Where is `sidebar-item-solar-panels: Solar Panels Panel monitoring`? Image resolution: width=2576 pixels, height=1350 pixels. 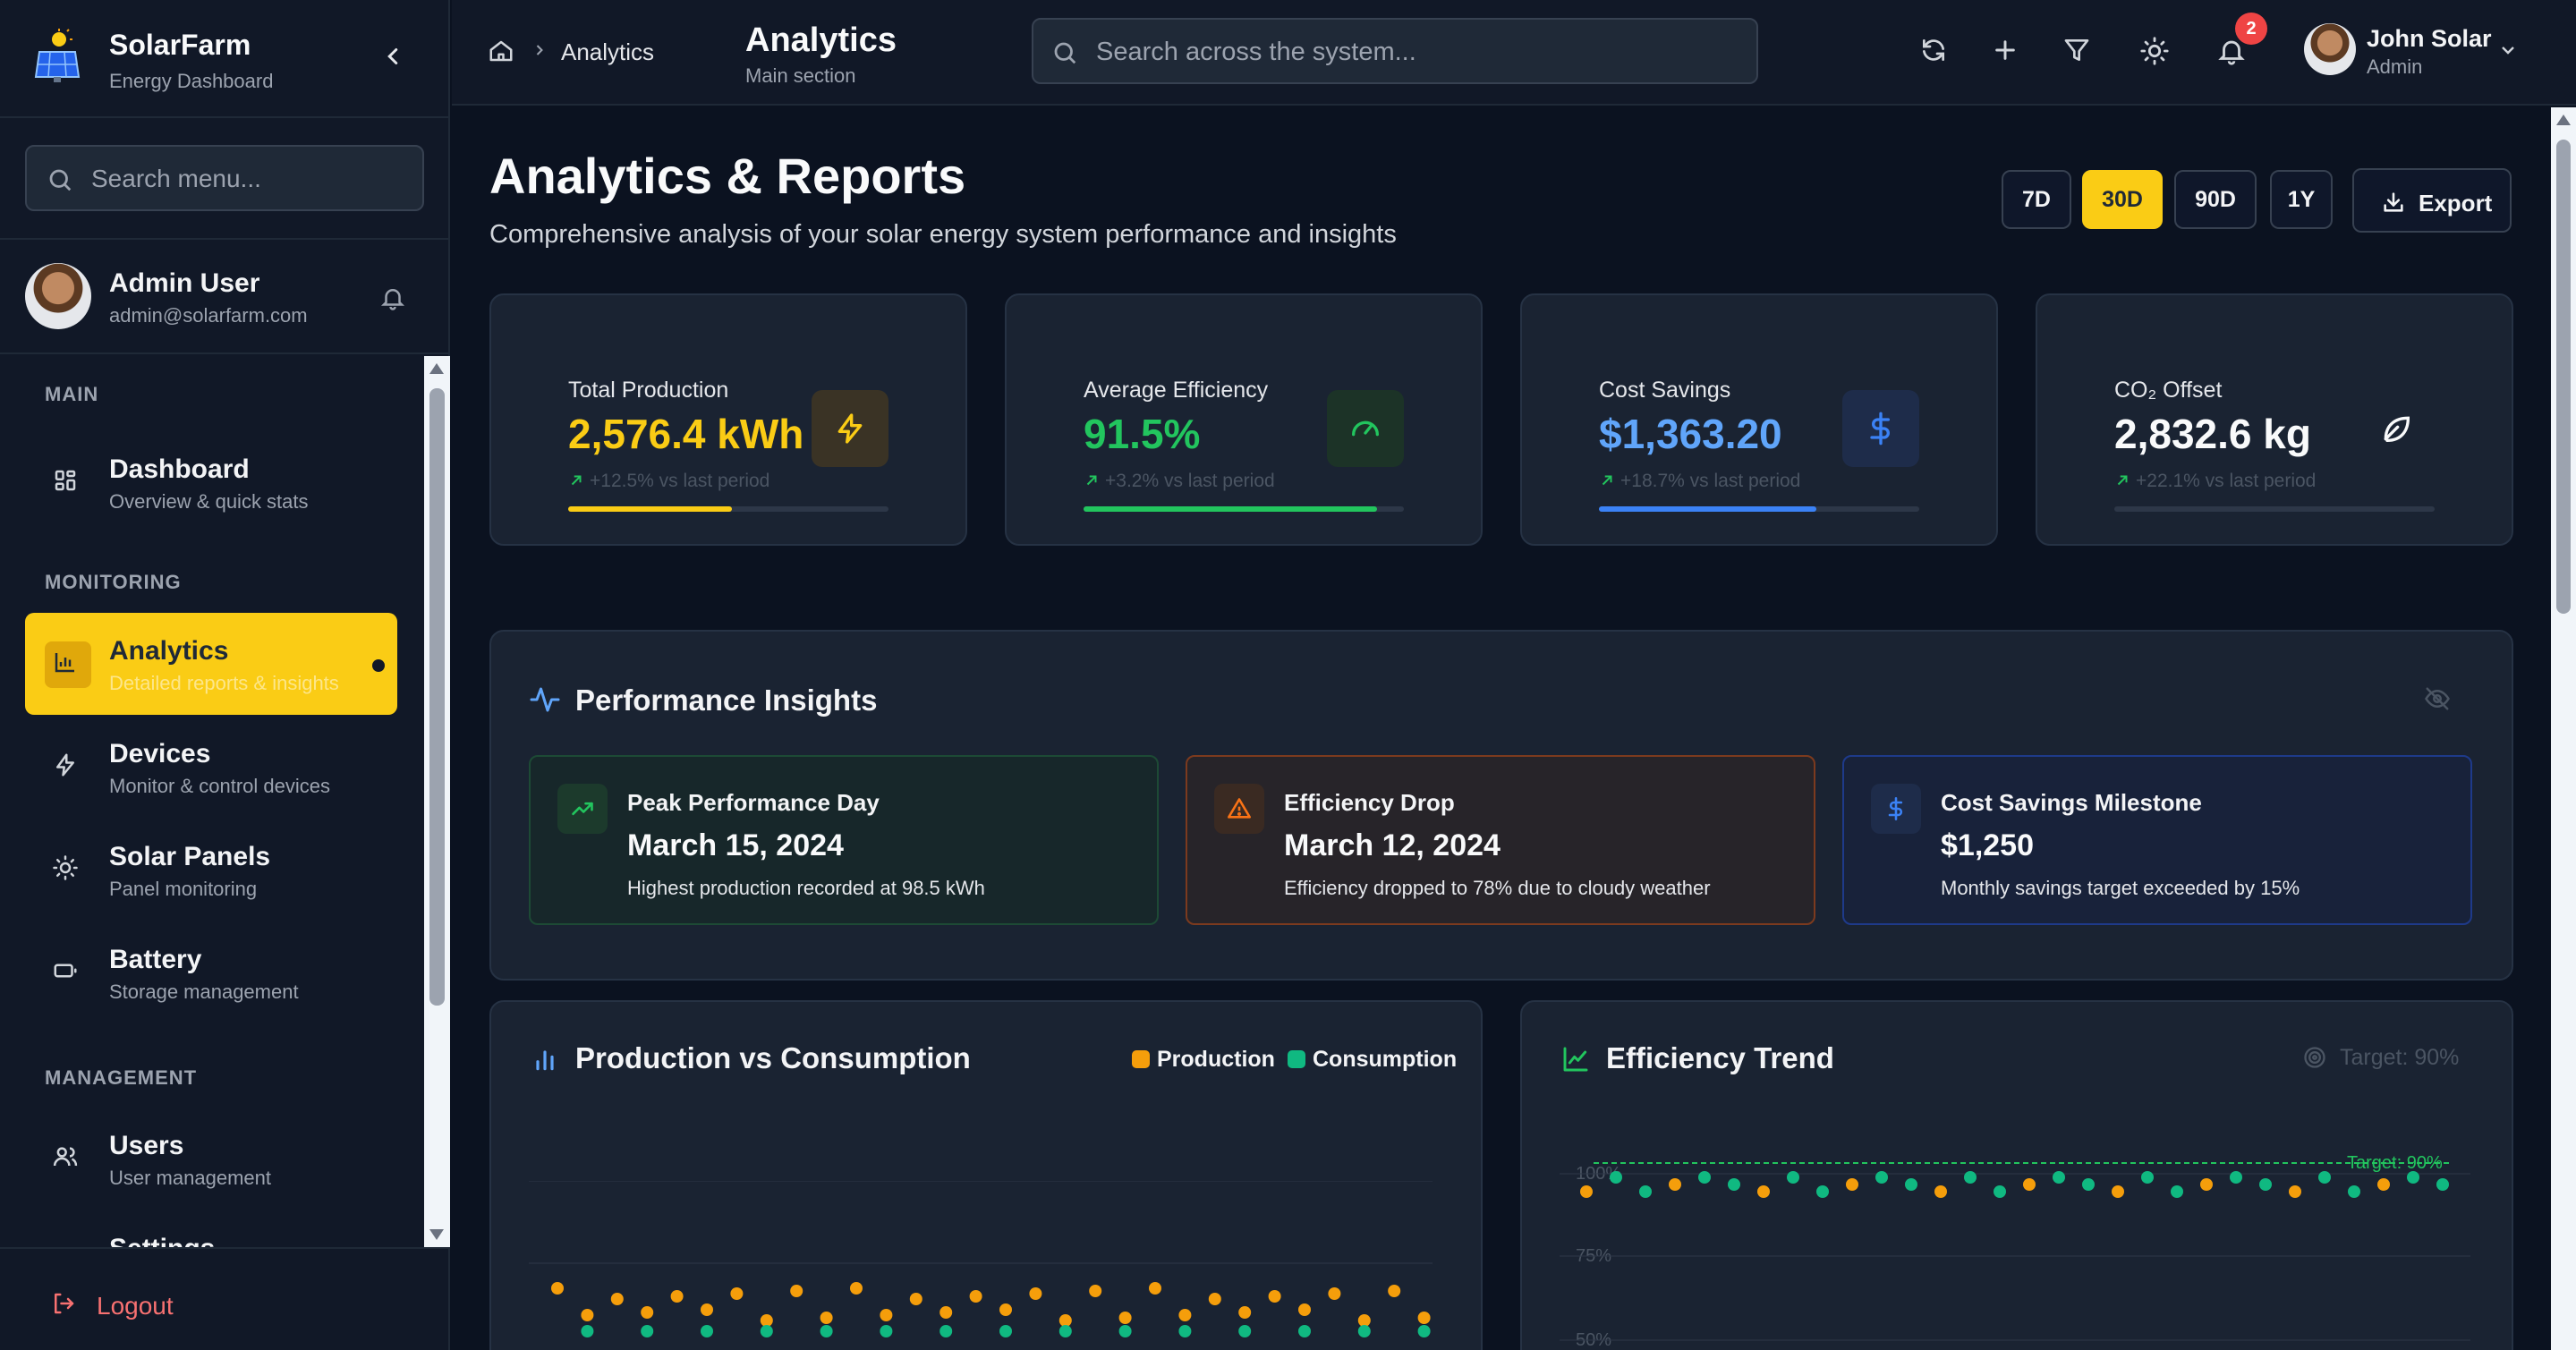
sidebar-item-solar-panels: Solar Panels Panel monitoring is located at coordinates (211, 870).